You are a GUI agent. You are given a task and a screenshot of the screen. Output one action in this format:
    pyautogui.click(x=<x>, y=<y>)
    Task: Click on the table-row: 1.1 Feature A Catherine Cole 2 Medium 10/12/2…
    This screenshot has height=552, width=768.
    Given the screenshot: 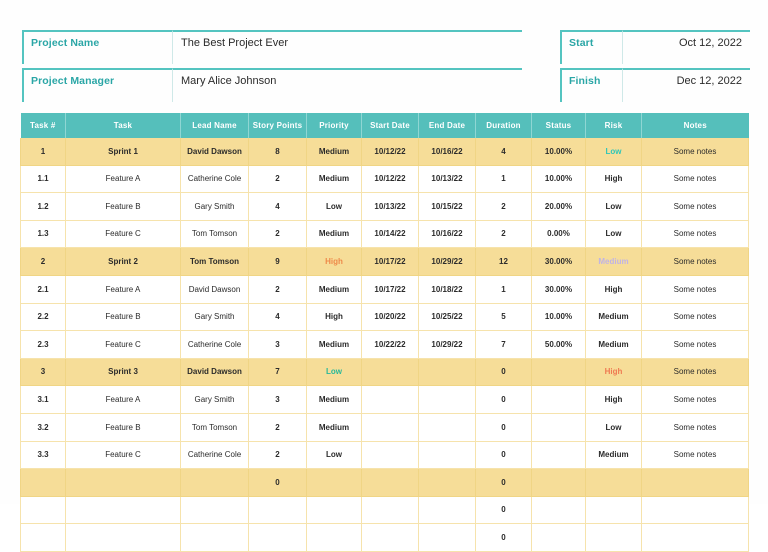 What is the action you would take?
    pyautogui.click(x=384, y=179)
    